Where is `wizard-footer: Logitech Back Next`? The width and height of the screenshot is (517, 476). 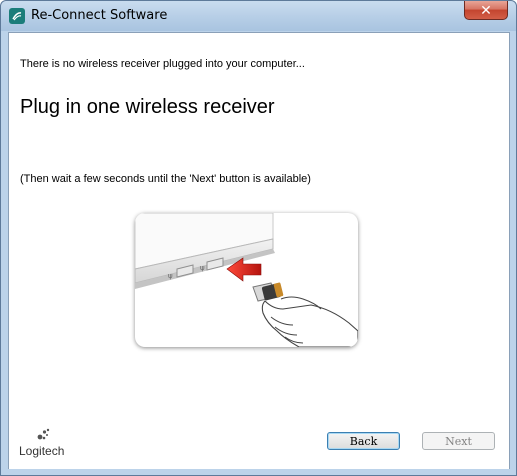
wizard-footer: Logitech Back Next is located at coordinates (259, 435).